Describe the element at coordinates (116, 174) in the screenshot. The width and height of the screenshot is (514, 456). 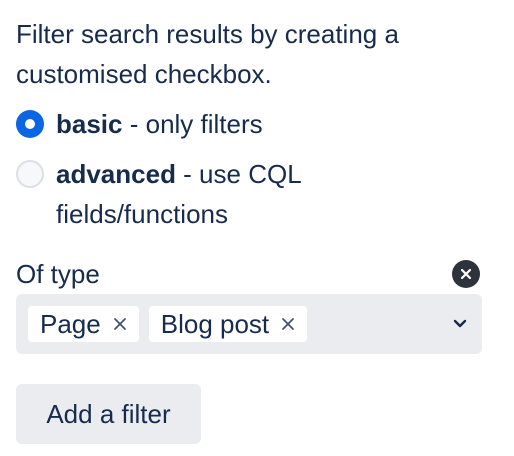
I see `radio-label-advanced-title: advanced` at that location.